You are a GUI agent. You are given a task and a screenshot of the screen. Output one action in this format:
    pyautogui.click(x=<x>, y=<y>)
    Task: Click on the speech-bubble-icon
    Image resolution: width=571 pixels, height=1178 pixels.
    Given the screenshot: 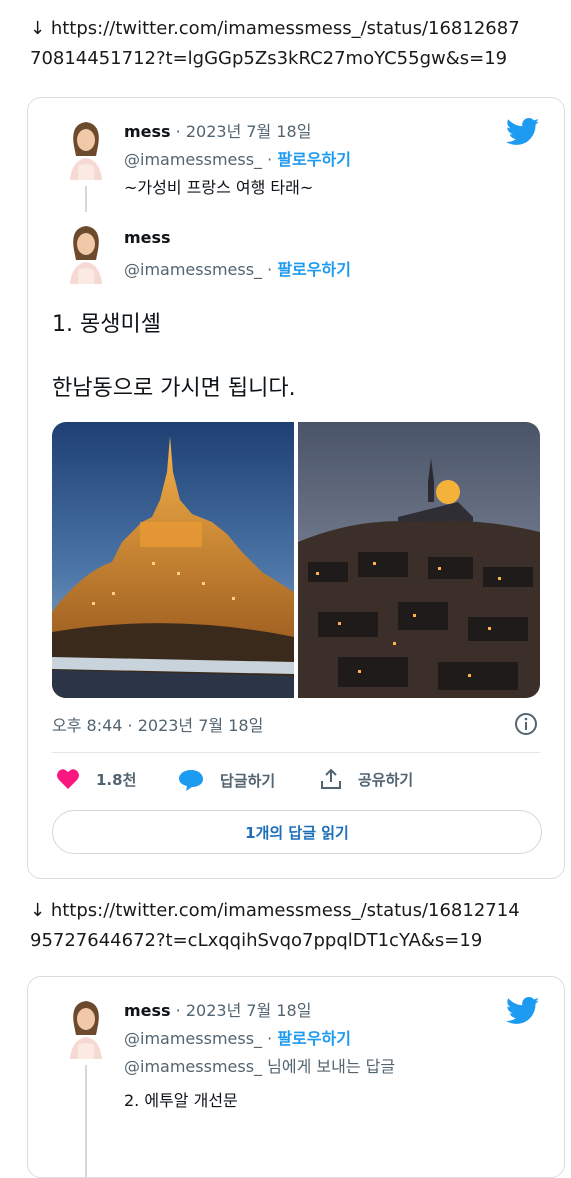 What is the action you would take?
    pyautogui.click(x=191, y=780)
    